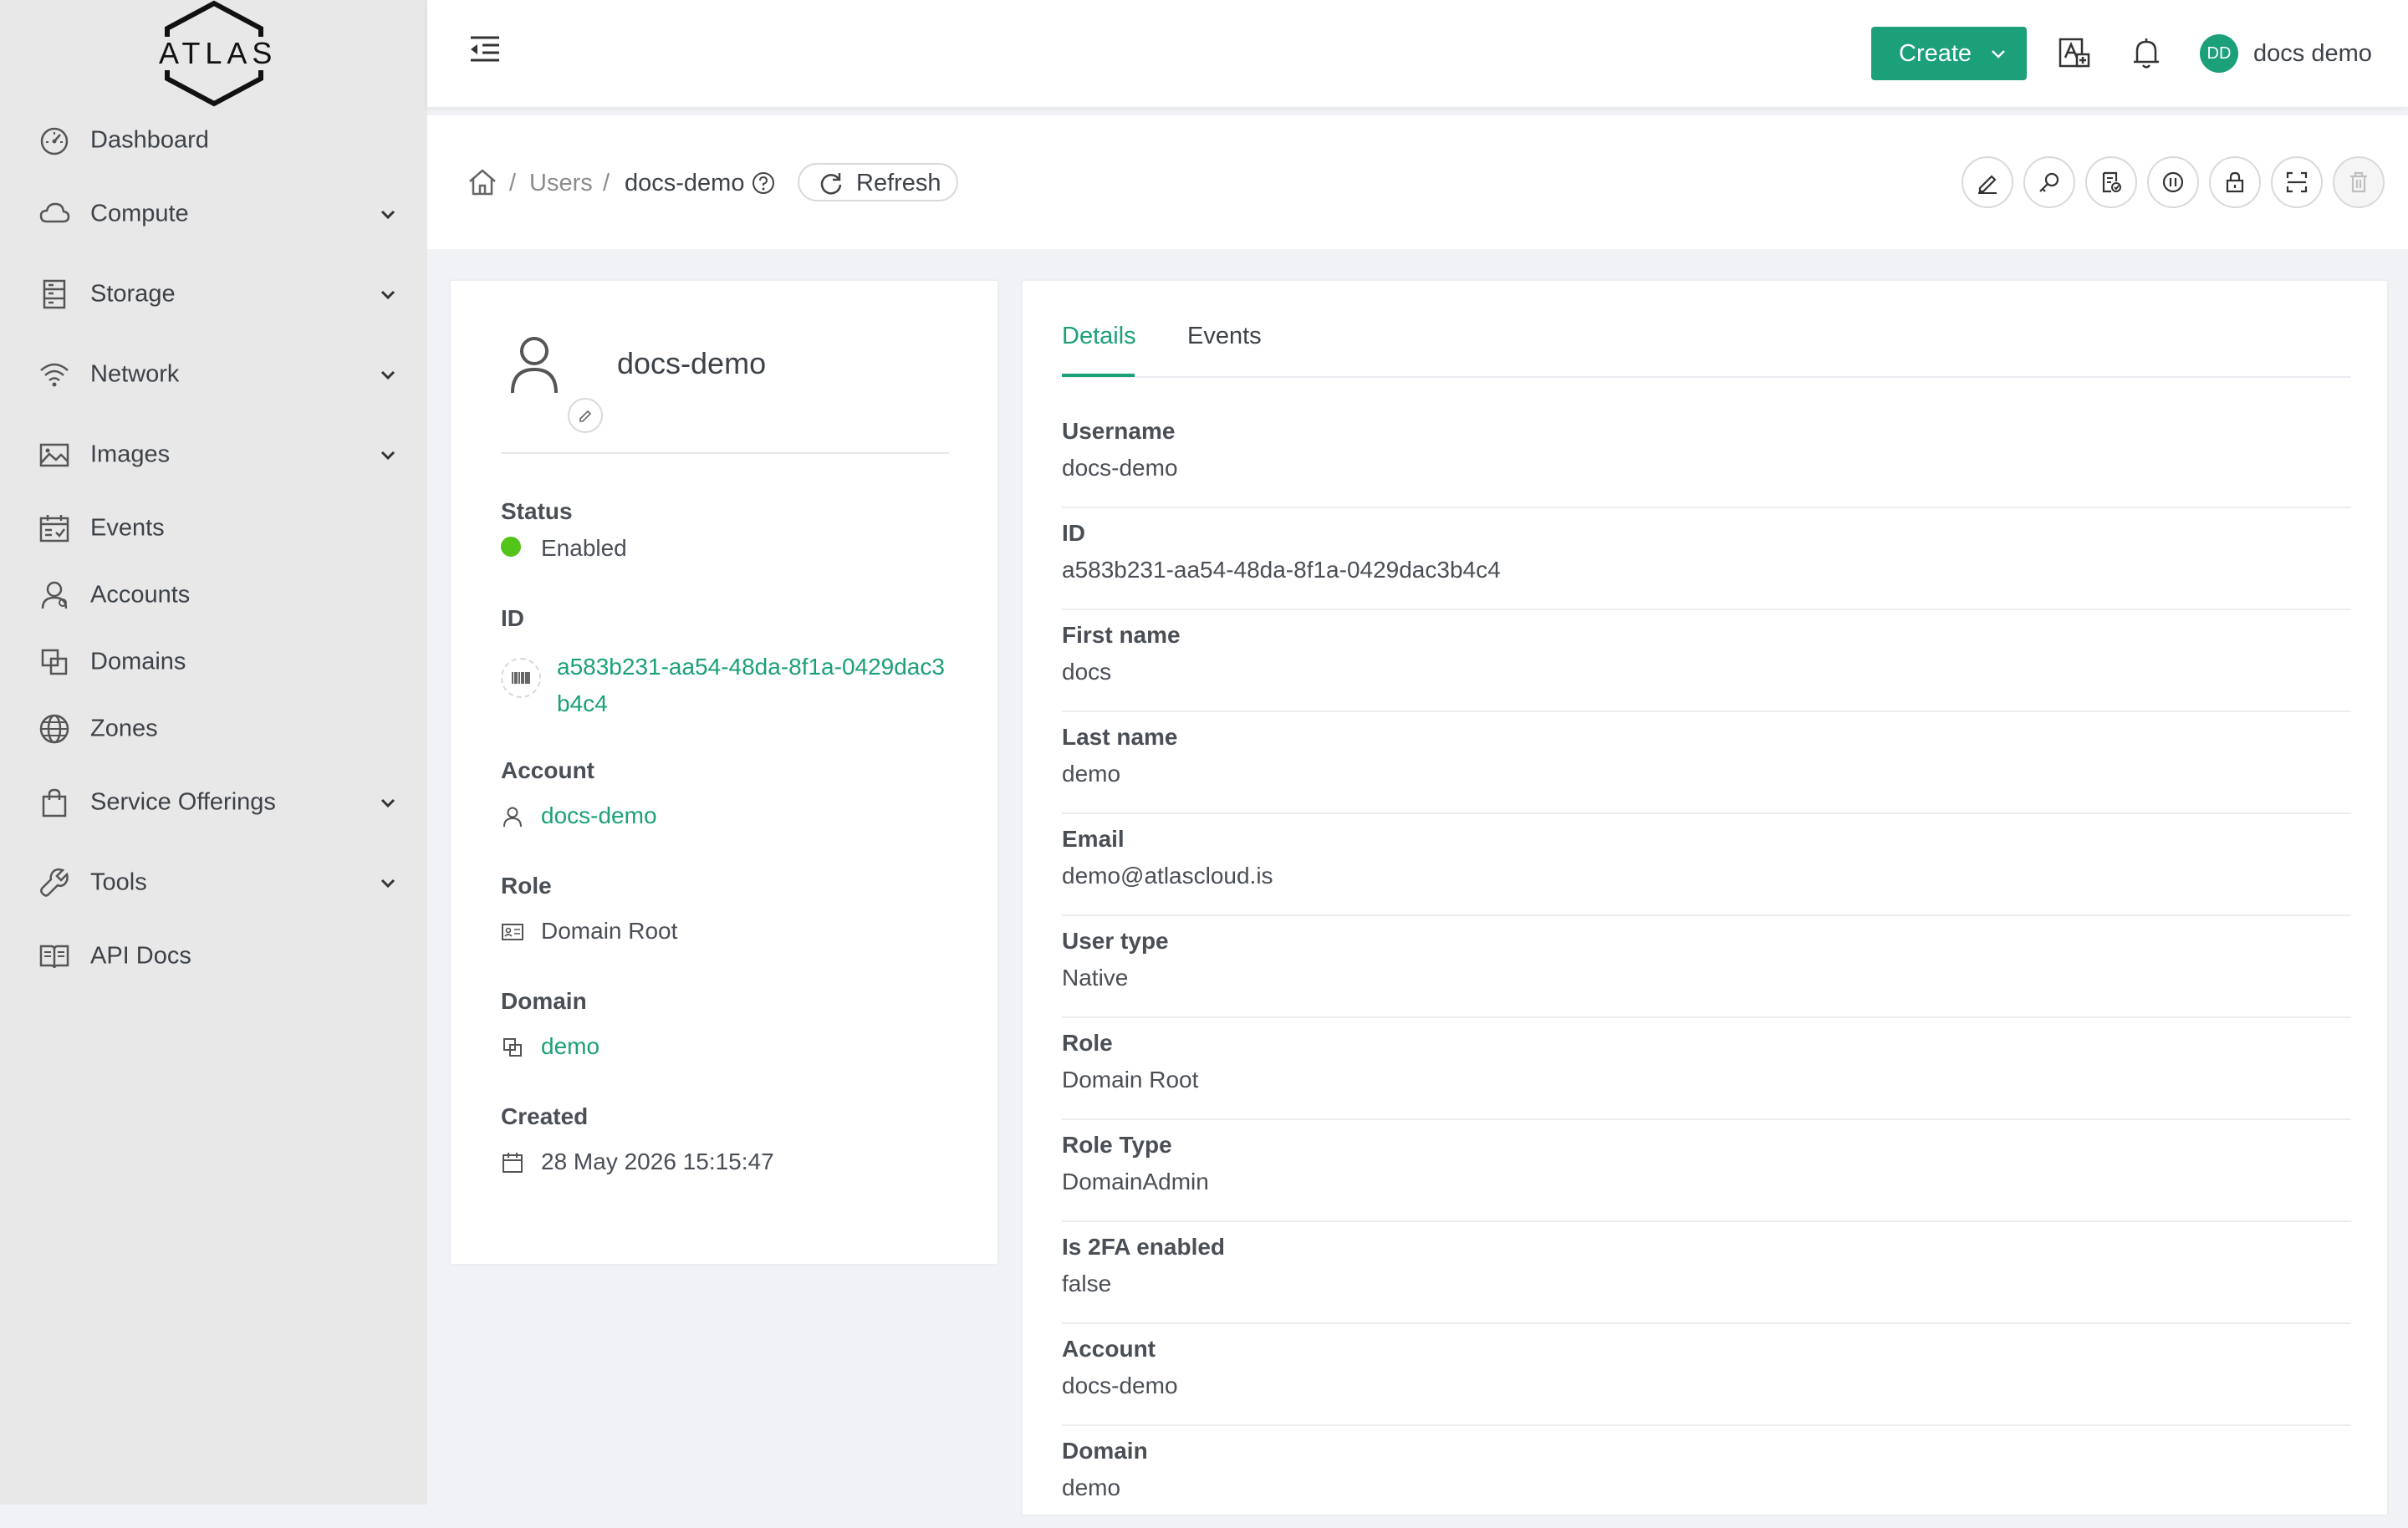 The image size is (2408, 1528). I want to click on translate-icon, so click(2075, 53).